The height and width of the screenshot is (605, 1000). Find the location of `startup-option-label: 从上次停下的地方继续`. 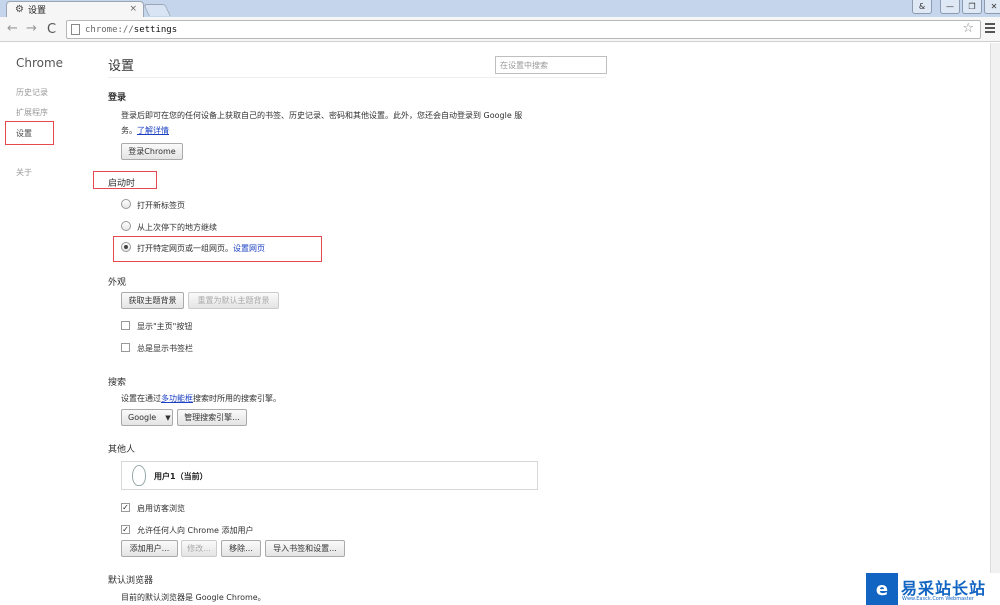

startup-option-label: 从上次停下的地方继续 is located at coordinates (177, 227).